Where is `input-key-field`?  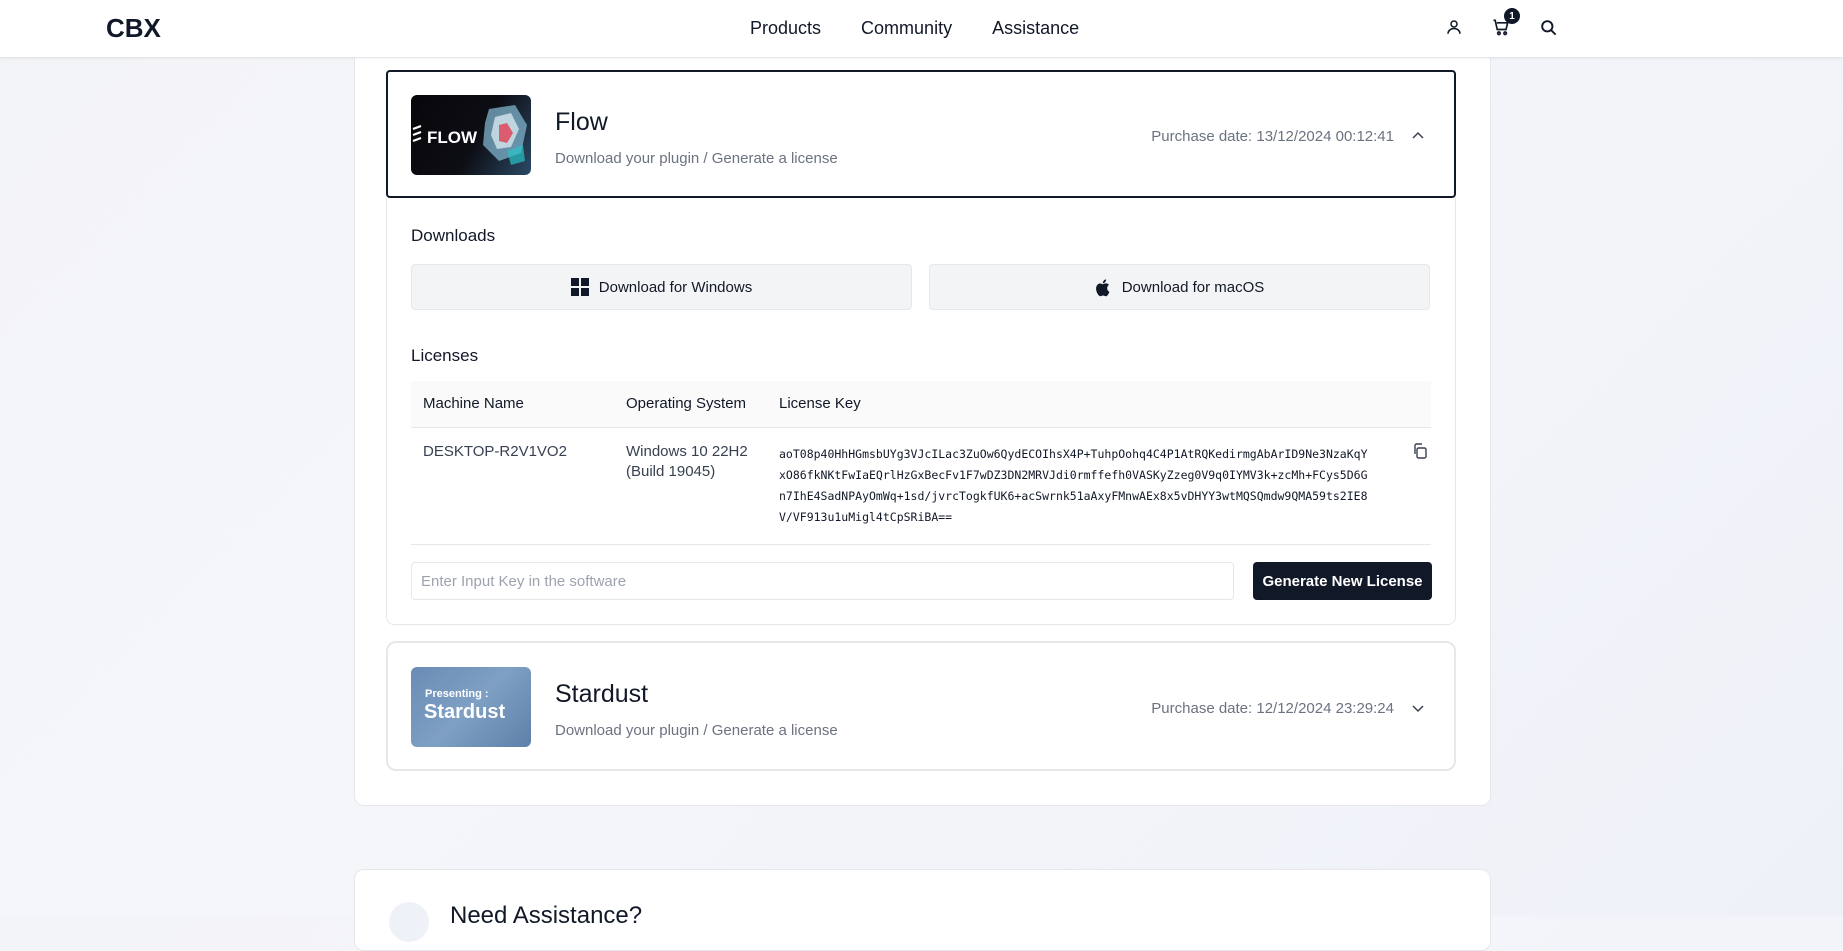
input-key-field is located at coordinates (822, 581).